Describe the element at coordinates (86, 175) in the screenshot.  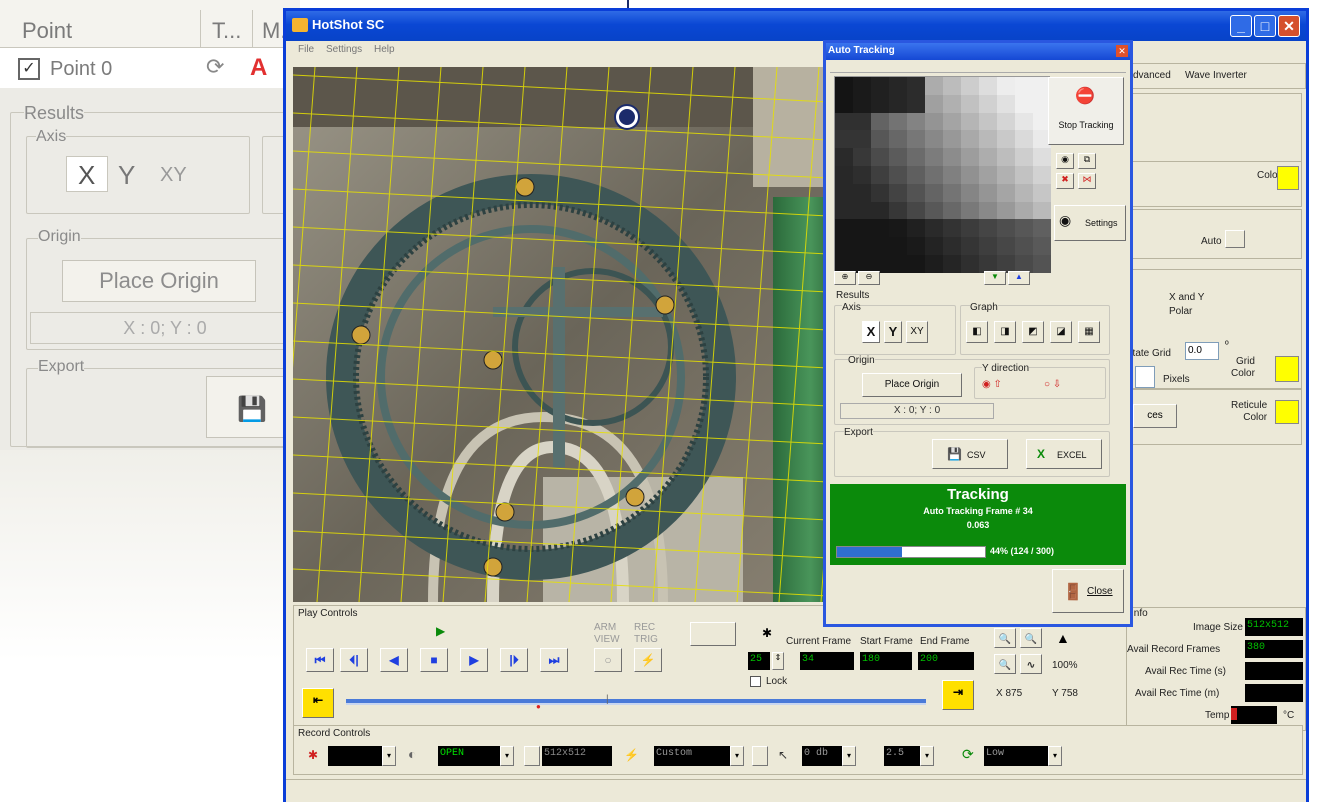
I see `axis-x-button: X` at that location.